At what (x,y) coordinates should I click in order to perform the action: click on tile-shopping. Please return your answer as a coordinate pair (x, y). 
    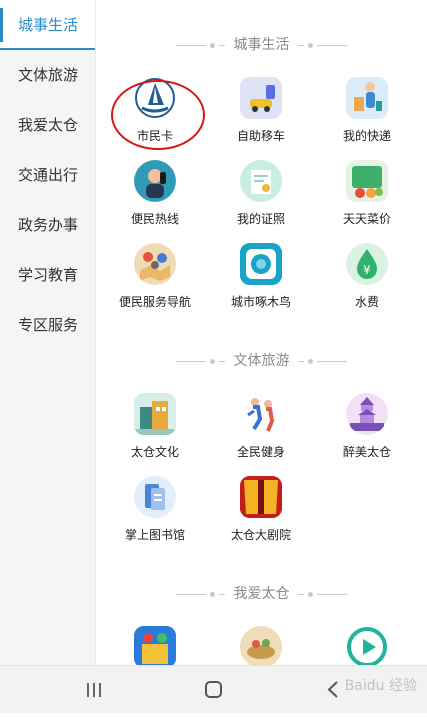
    Looking at the image, I should click on (155, 645).